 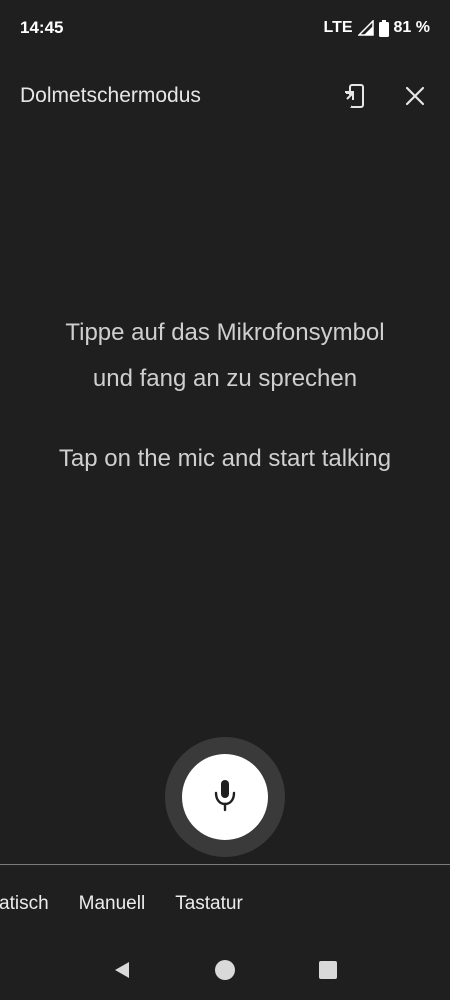 What do you see at coordinates (355, 96) in the screenshot?
I see `cast-screen-icon` at bounding box center [355, 96].